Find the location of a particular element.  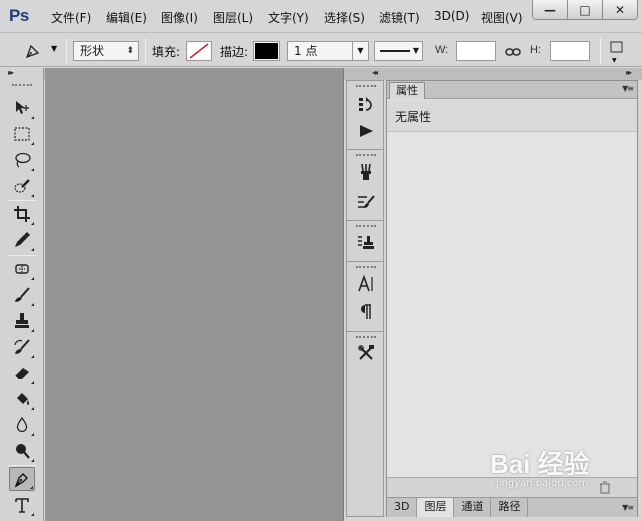

menu-view: 视图(V) is located at coordinates (502, 17).